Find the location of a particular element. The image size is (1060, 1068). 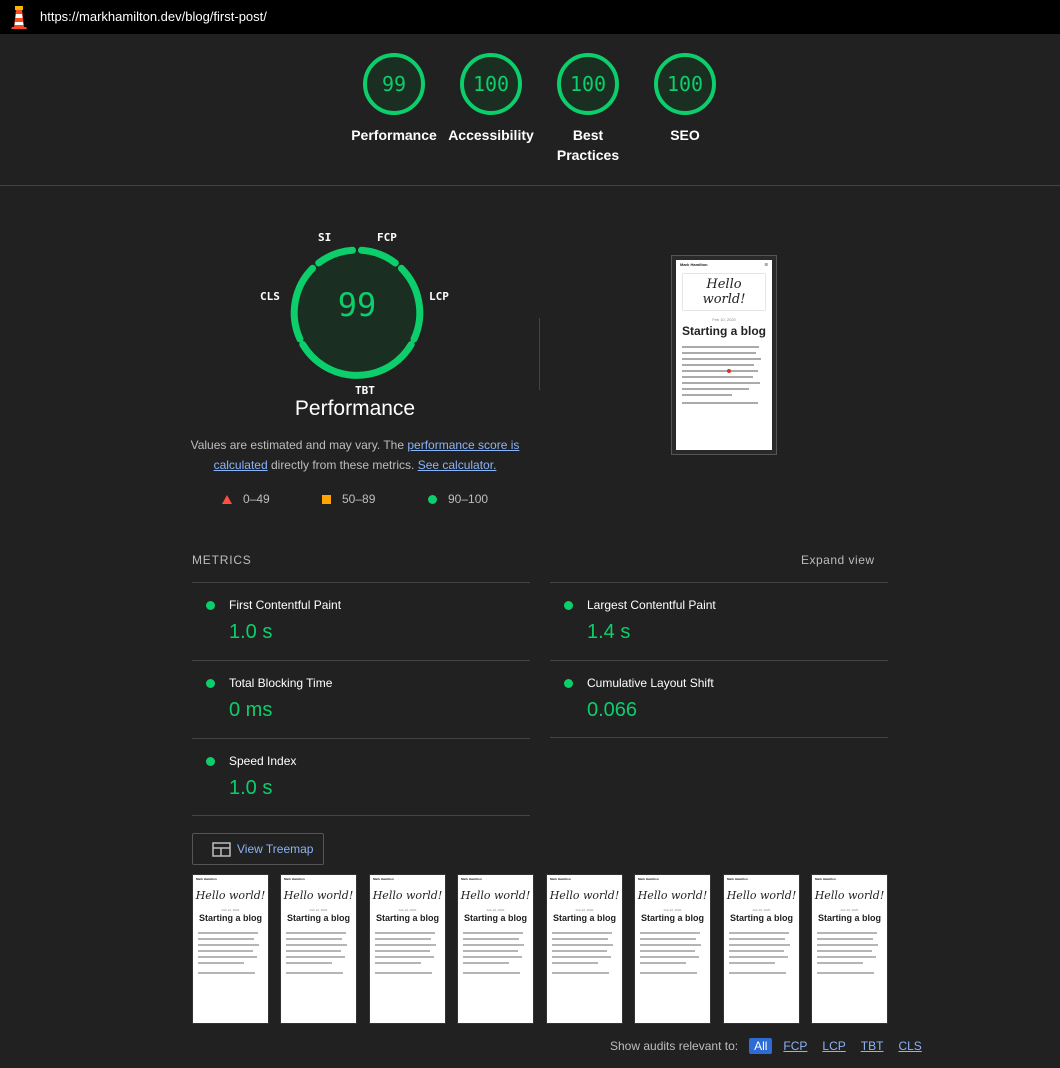

metric-title: Speed Index is located at coordinates (263, 761).